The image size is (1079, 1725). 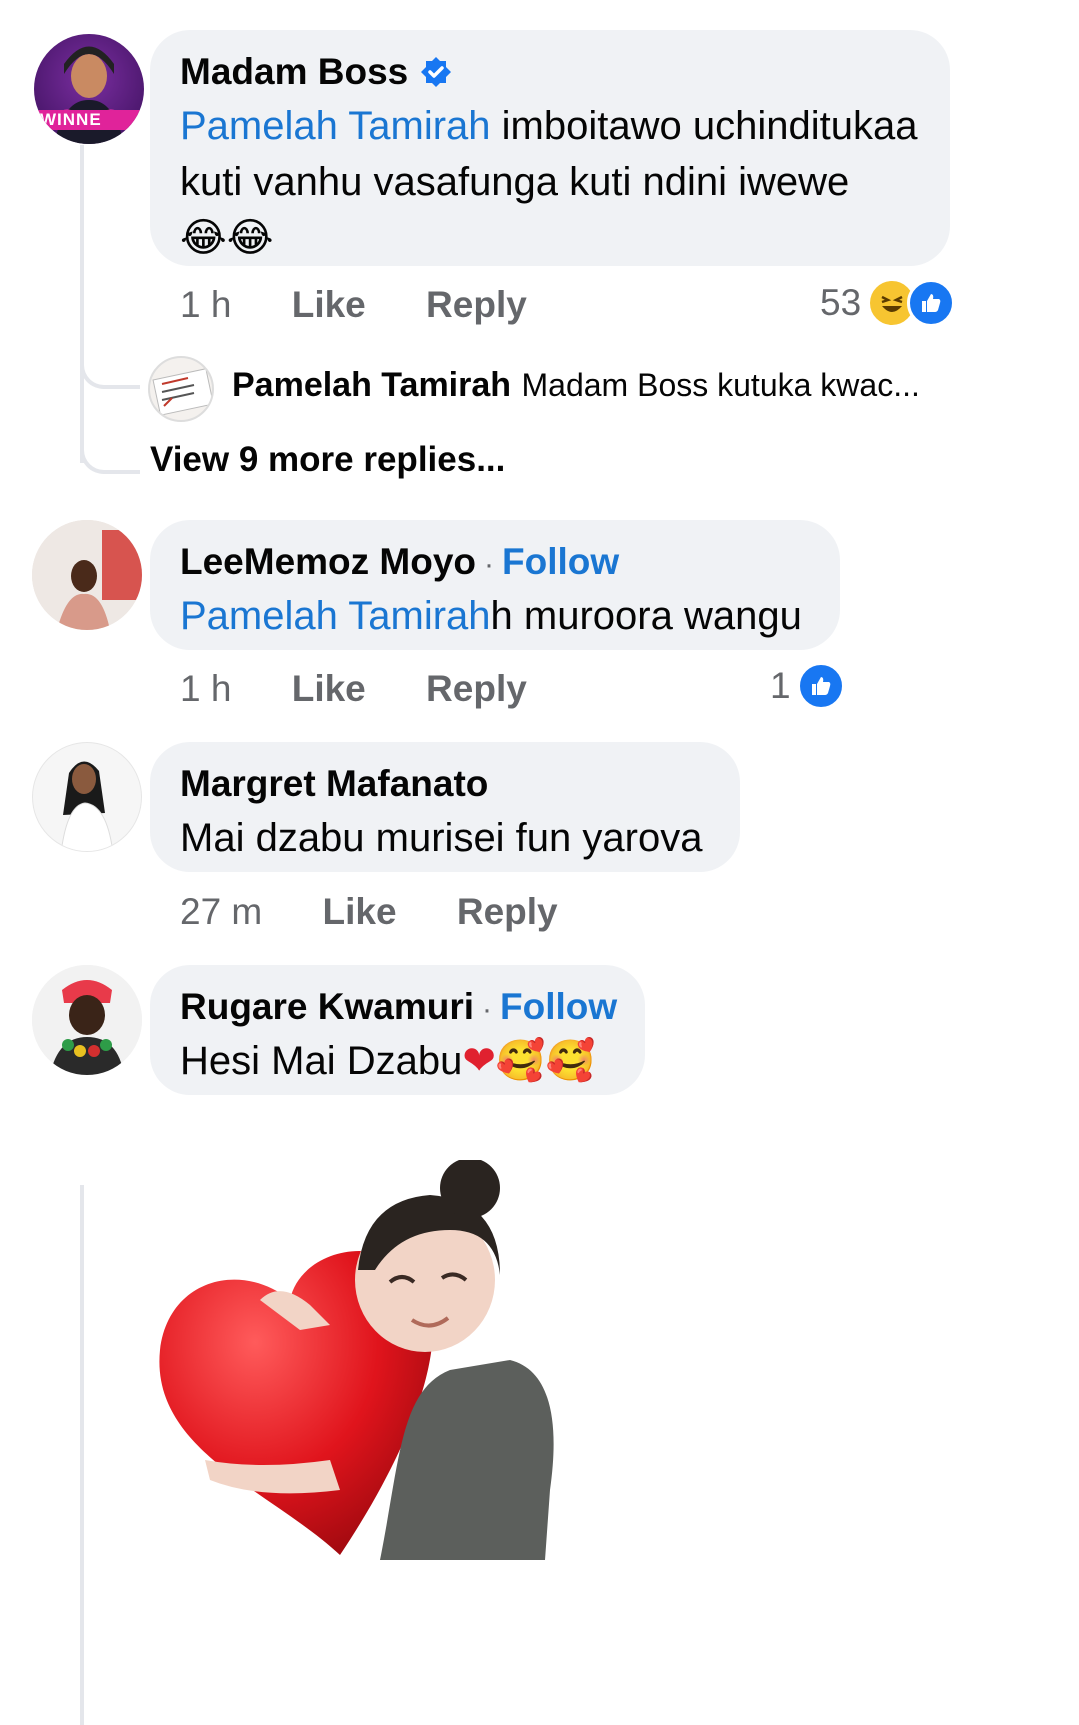 What do you see at coordinates (841, 302) in the screenshot?
I see `reaction-count: 53` at bounding box center [841, 302].